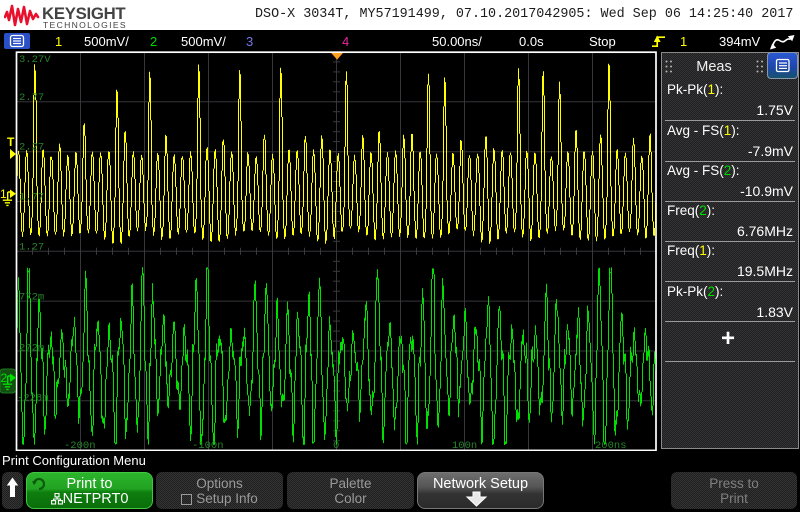 The width and height of the screenshot is (800, 512). Describe the element at coordinates (80, 445) in the screenshot. I see `svg-text: -200n` at that location.